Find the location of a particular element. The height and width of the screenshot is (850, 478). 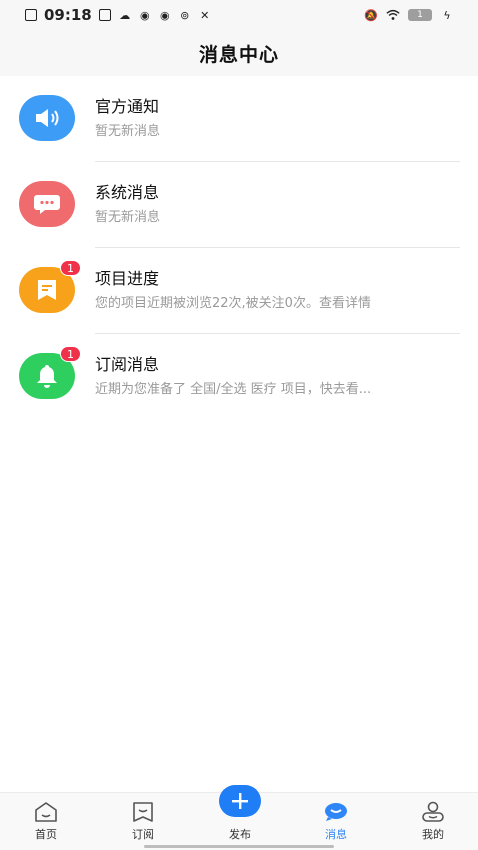

message-subtitle: 您的项目近期被浏览22次,被关注0次。查看详情 is located at coordinates (233, 303).